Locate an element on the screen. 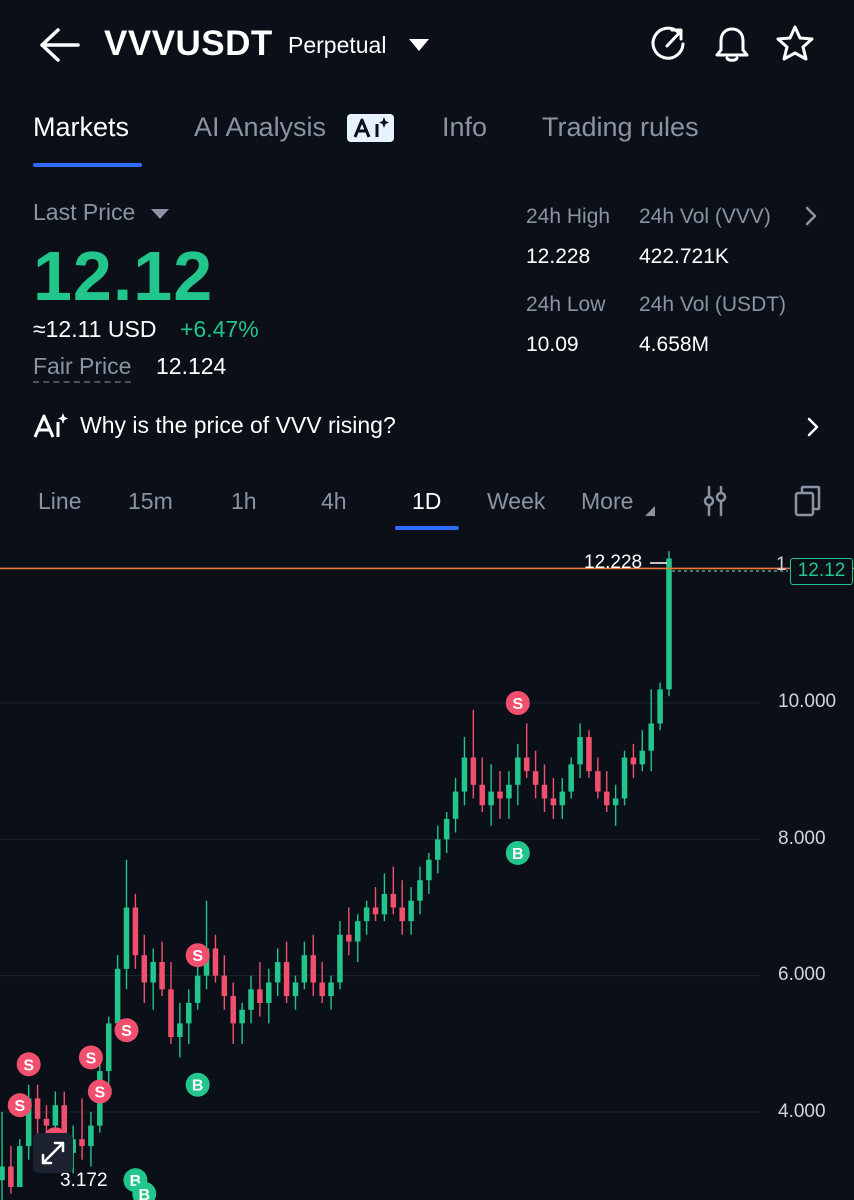  timeframe-15m: 15m is located at coordinates (150, 501).